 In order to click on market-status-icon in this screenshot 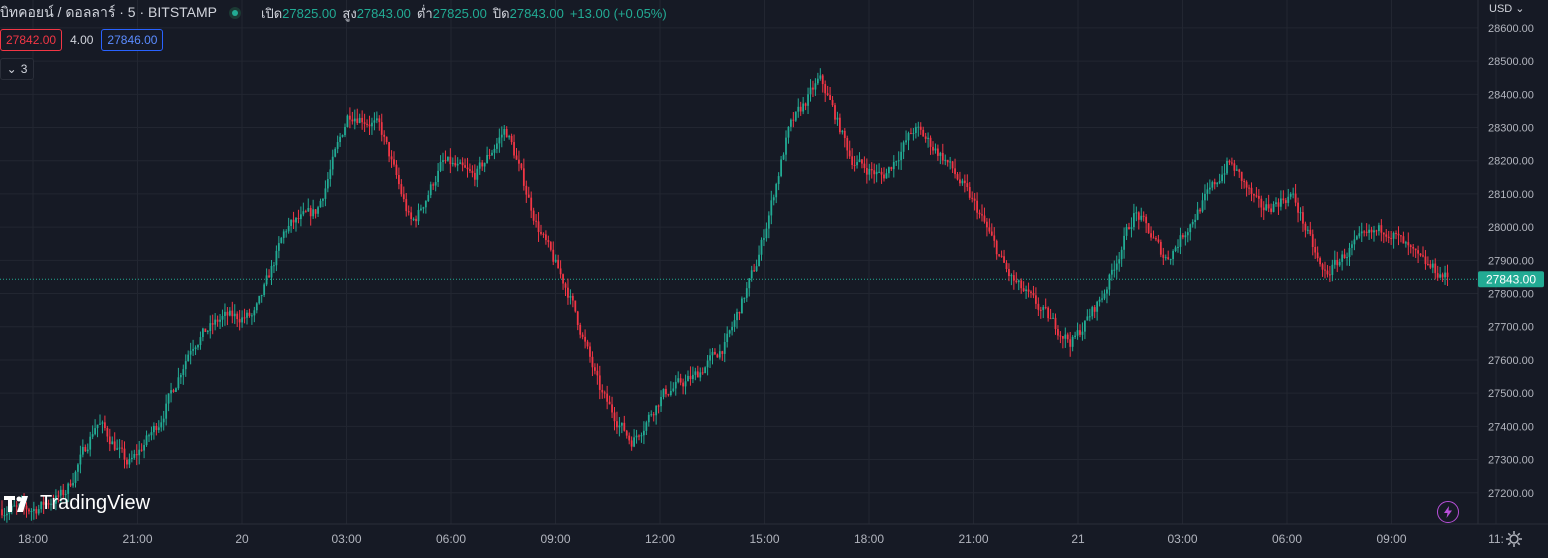, I will do `click(235, 13)`.